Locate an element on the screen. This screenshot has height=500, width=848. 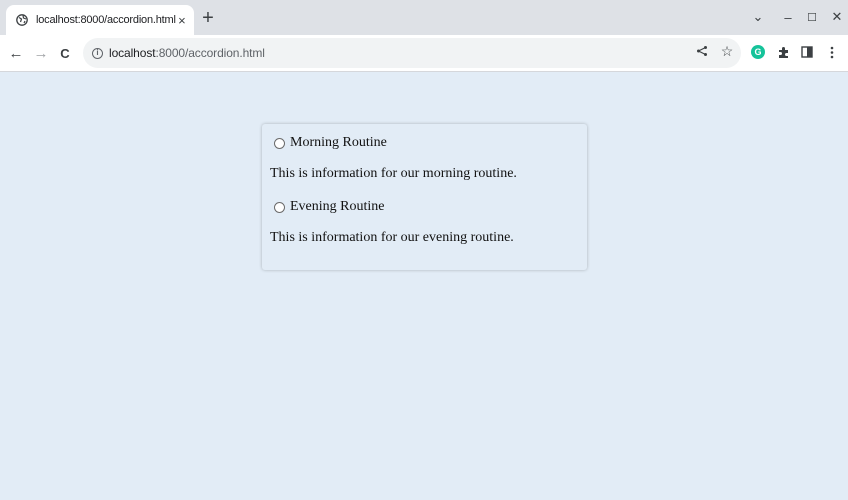
accordion-title: Evening Routine is located at coordinates (337, 206).